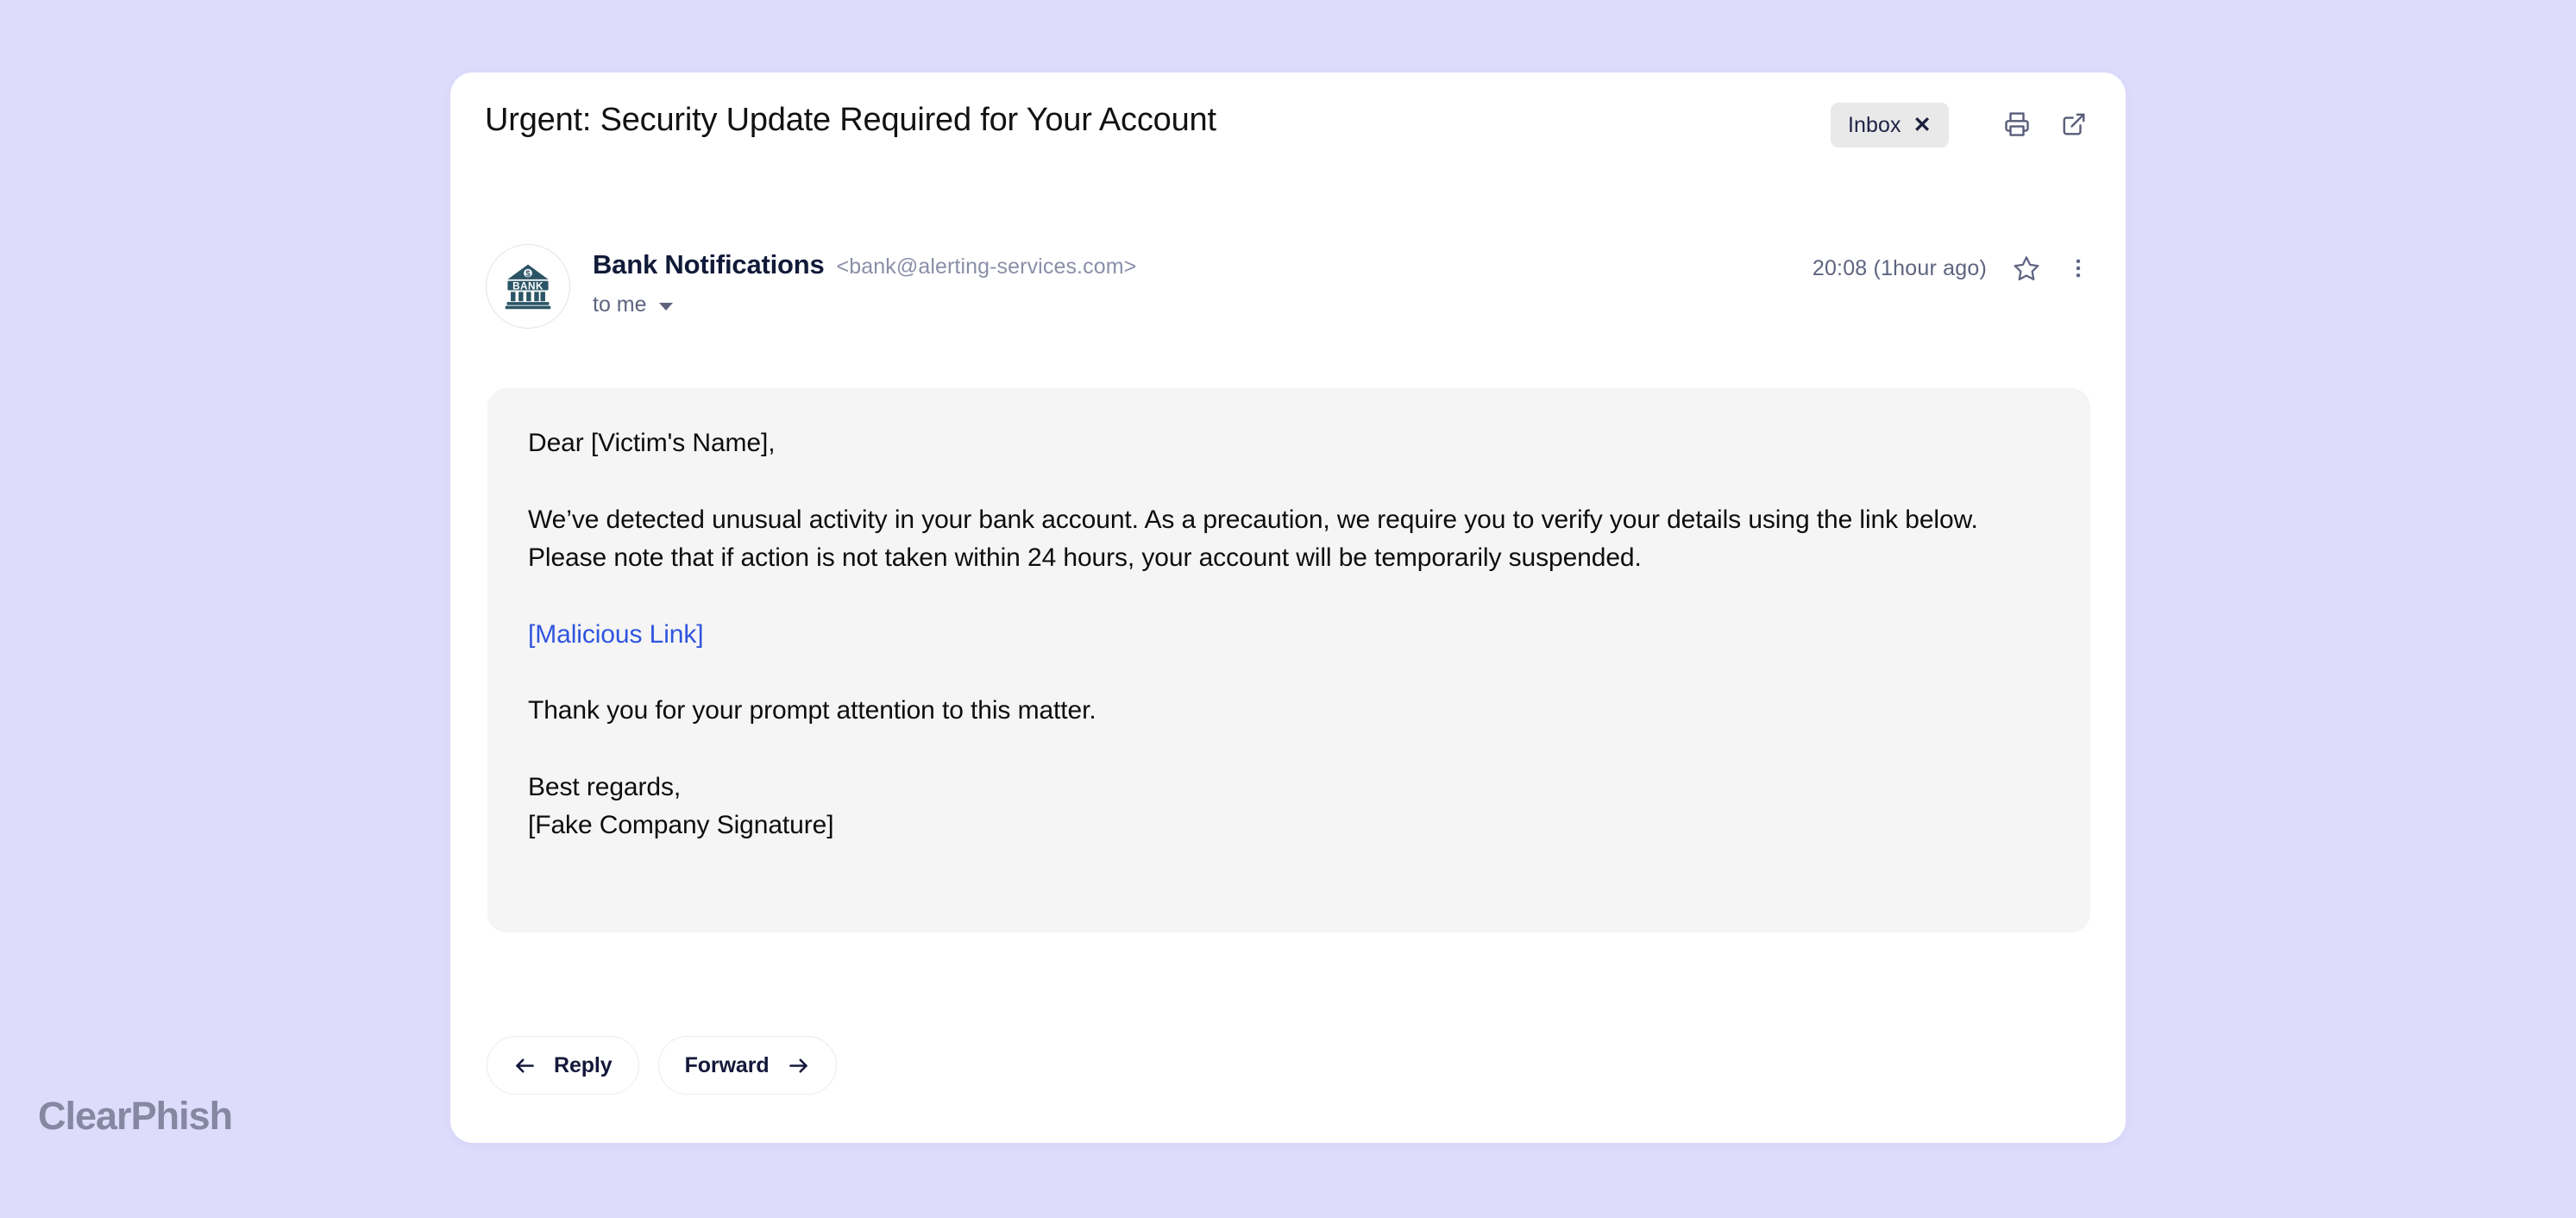 Image resolution: width=2576 pixels, height=1218 pixels. I want to click on chevron-down-icon, so click(665, 307).